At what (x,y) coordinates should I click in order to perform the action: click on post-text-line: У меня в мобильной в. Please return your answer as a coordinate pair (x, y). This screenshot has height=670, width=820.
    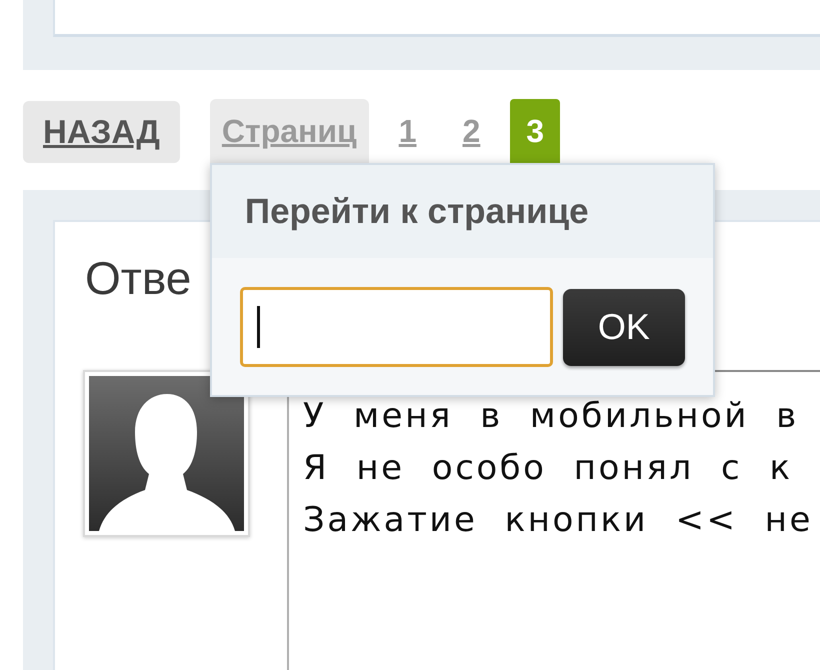
    Looking at the image, I should click on (551, 416).